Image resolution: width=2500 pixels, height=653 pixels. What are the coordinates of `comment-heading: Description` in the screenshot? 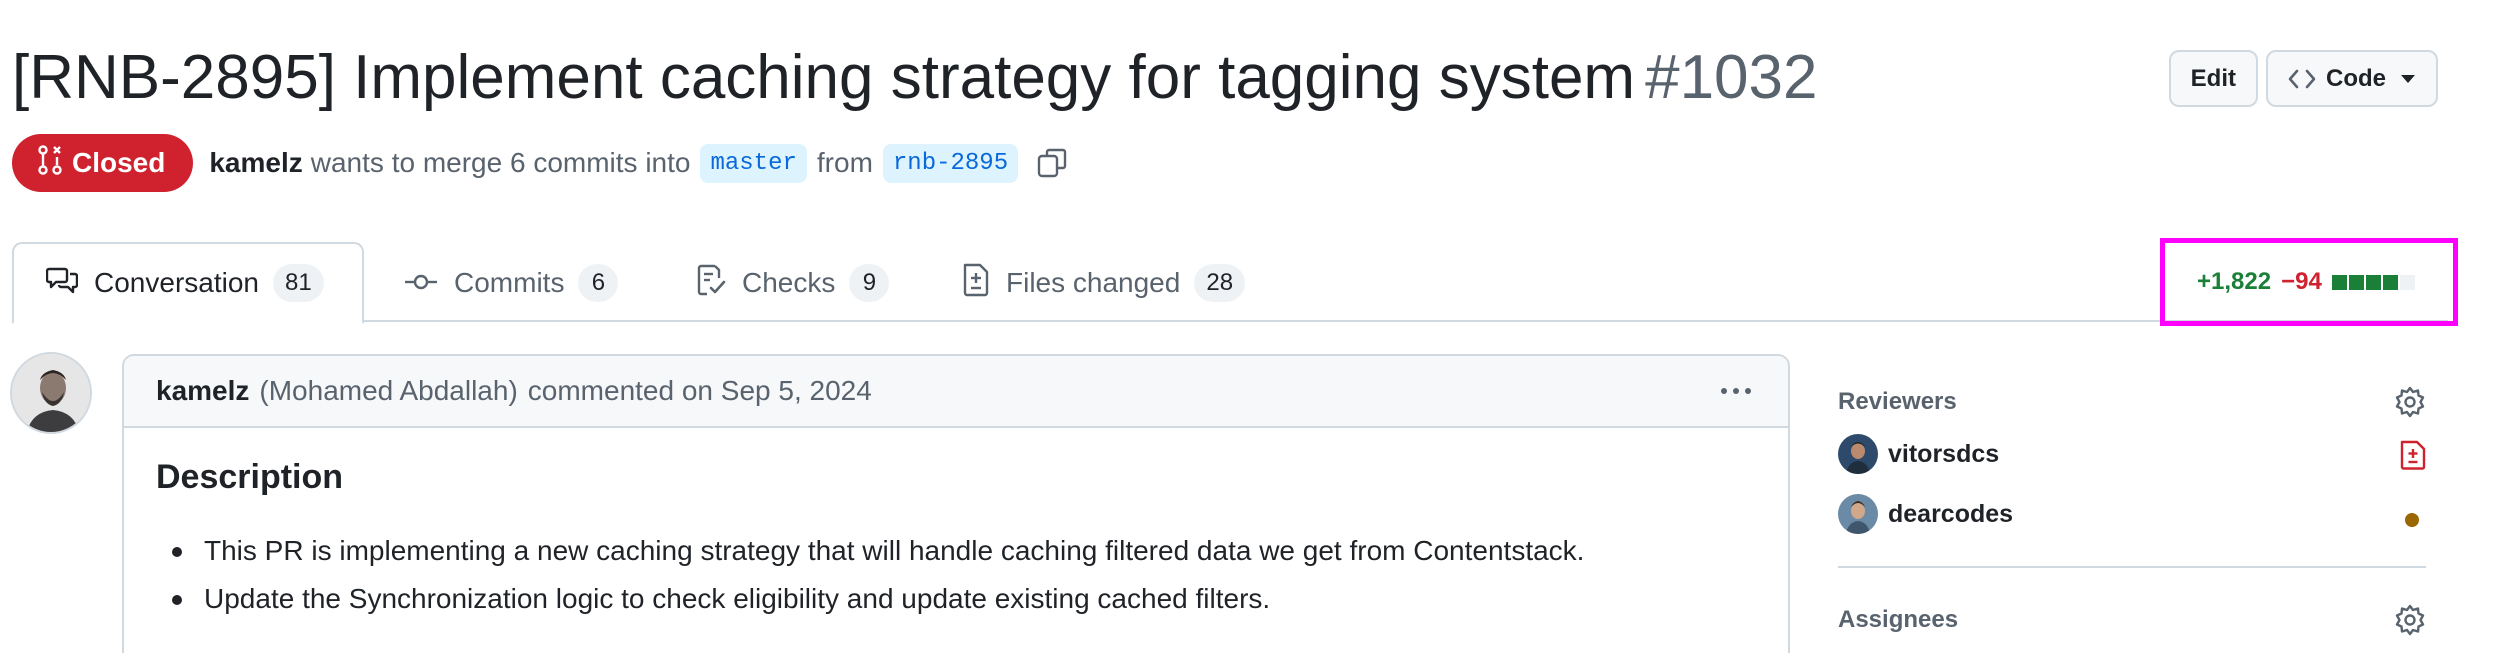 It's located at (250, 477).